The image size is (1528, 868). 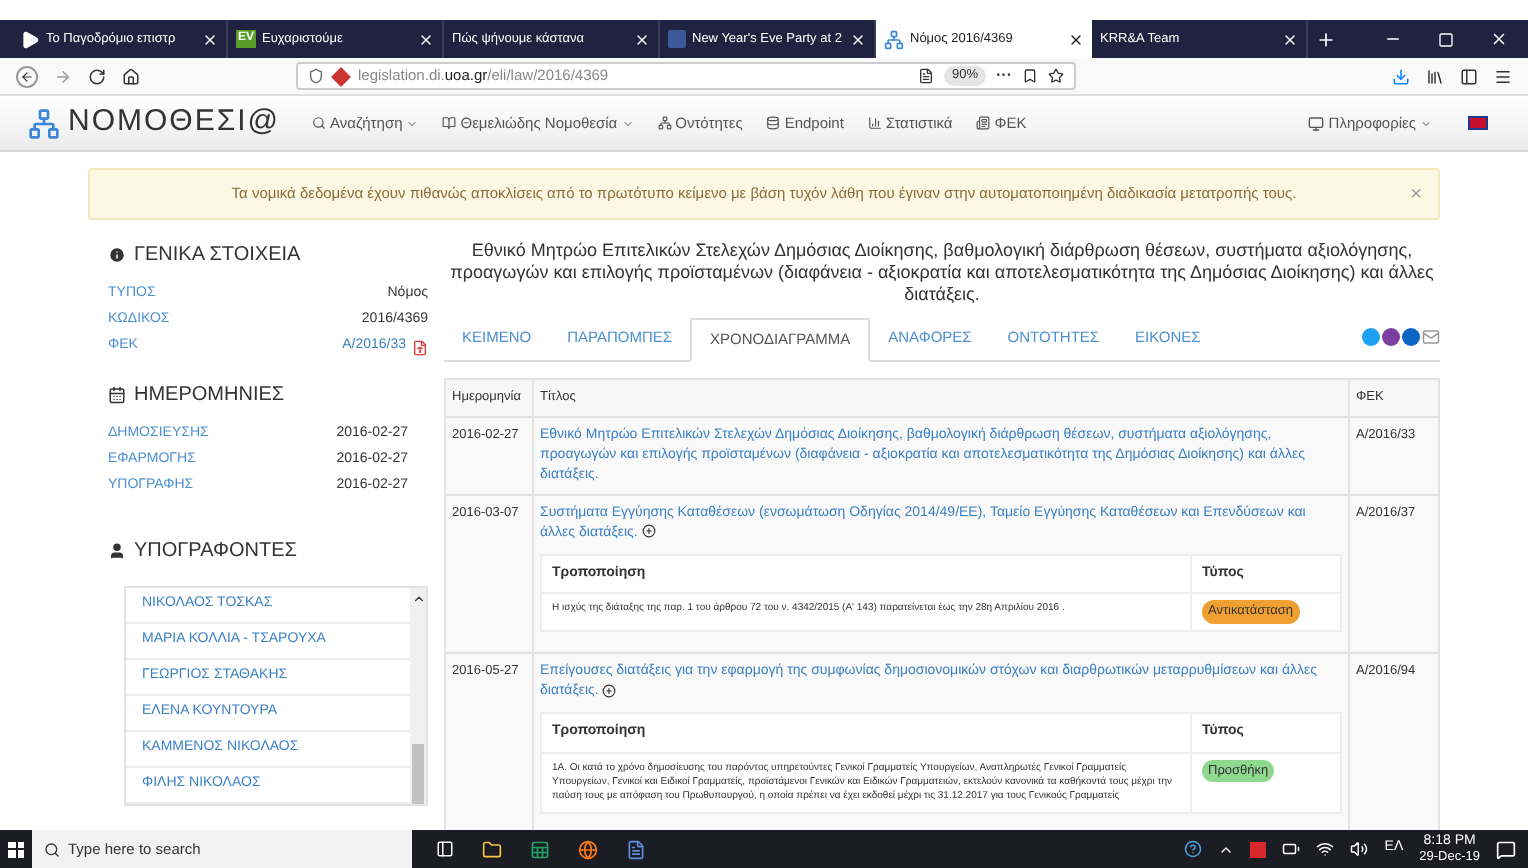 I want to click on section-heading: ΗΜΕΡΟΜΗΝΙΕΣ, so click(x=209, y=396).